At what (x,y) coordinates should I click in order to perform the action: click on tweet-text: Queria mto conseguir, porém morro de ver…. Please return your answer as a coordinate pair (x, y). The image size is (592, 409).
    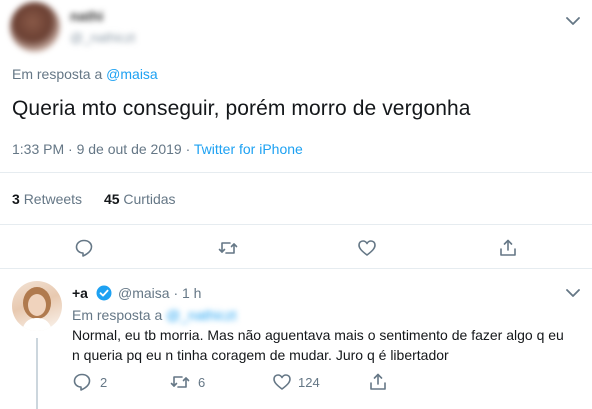
    Looking at the image, I should click on (241, 108).